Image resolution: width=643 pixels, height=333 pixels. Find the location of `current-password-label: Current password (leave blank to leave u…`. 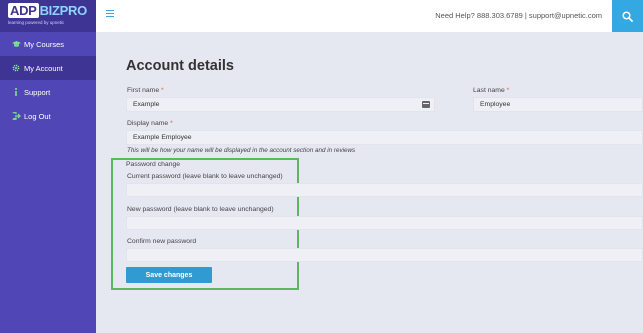

current-password-label: Current password (leave blank to leave u… is located at coordinates (205, 176).